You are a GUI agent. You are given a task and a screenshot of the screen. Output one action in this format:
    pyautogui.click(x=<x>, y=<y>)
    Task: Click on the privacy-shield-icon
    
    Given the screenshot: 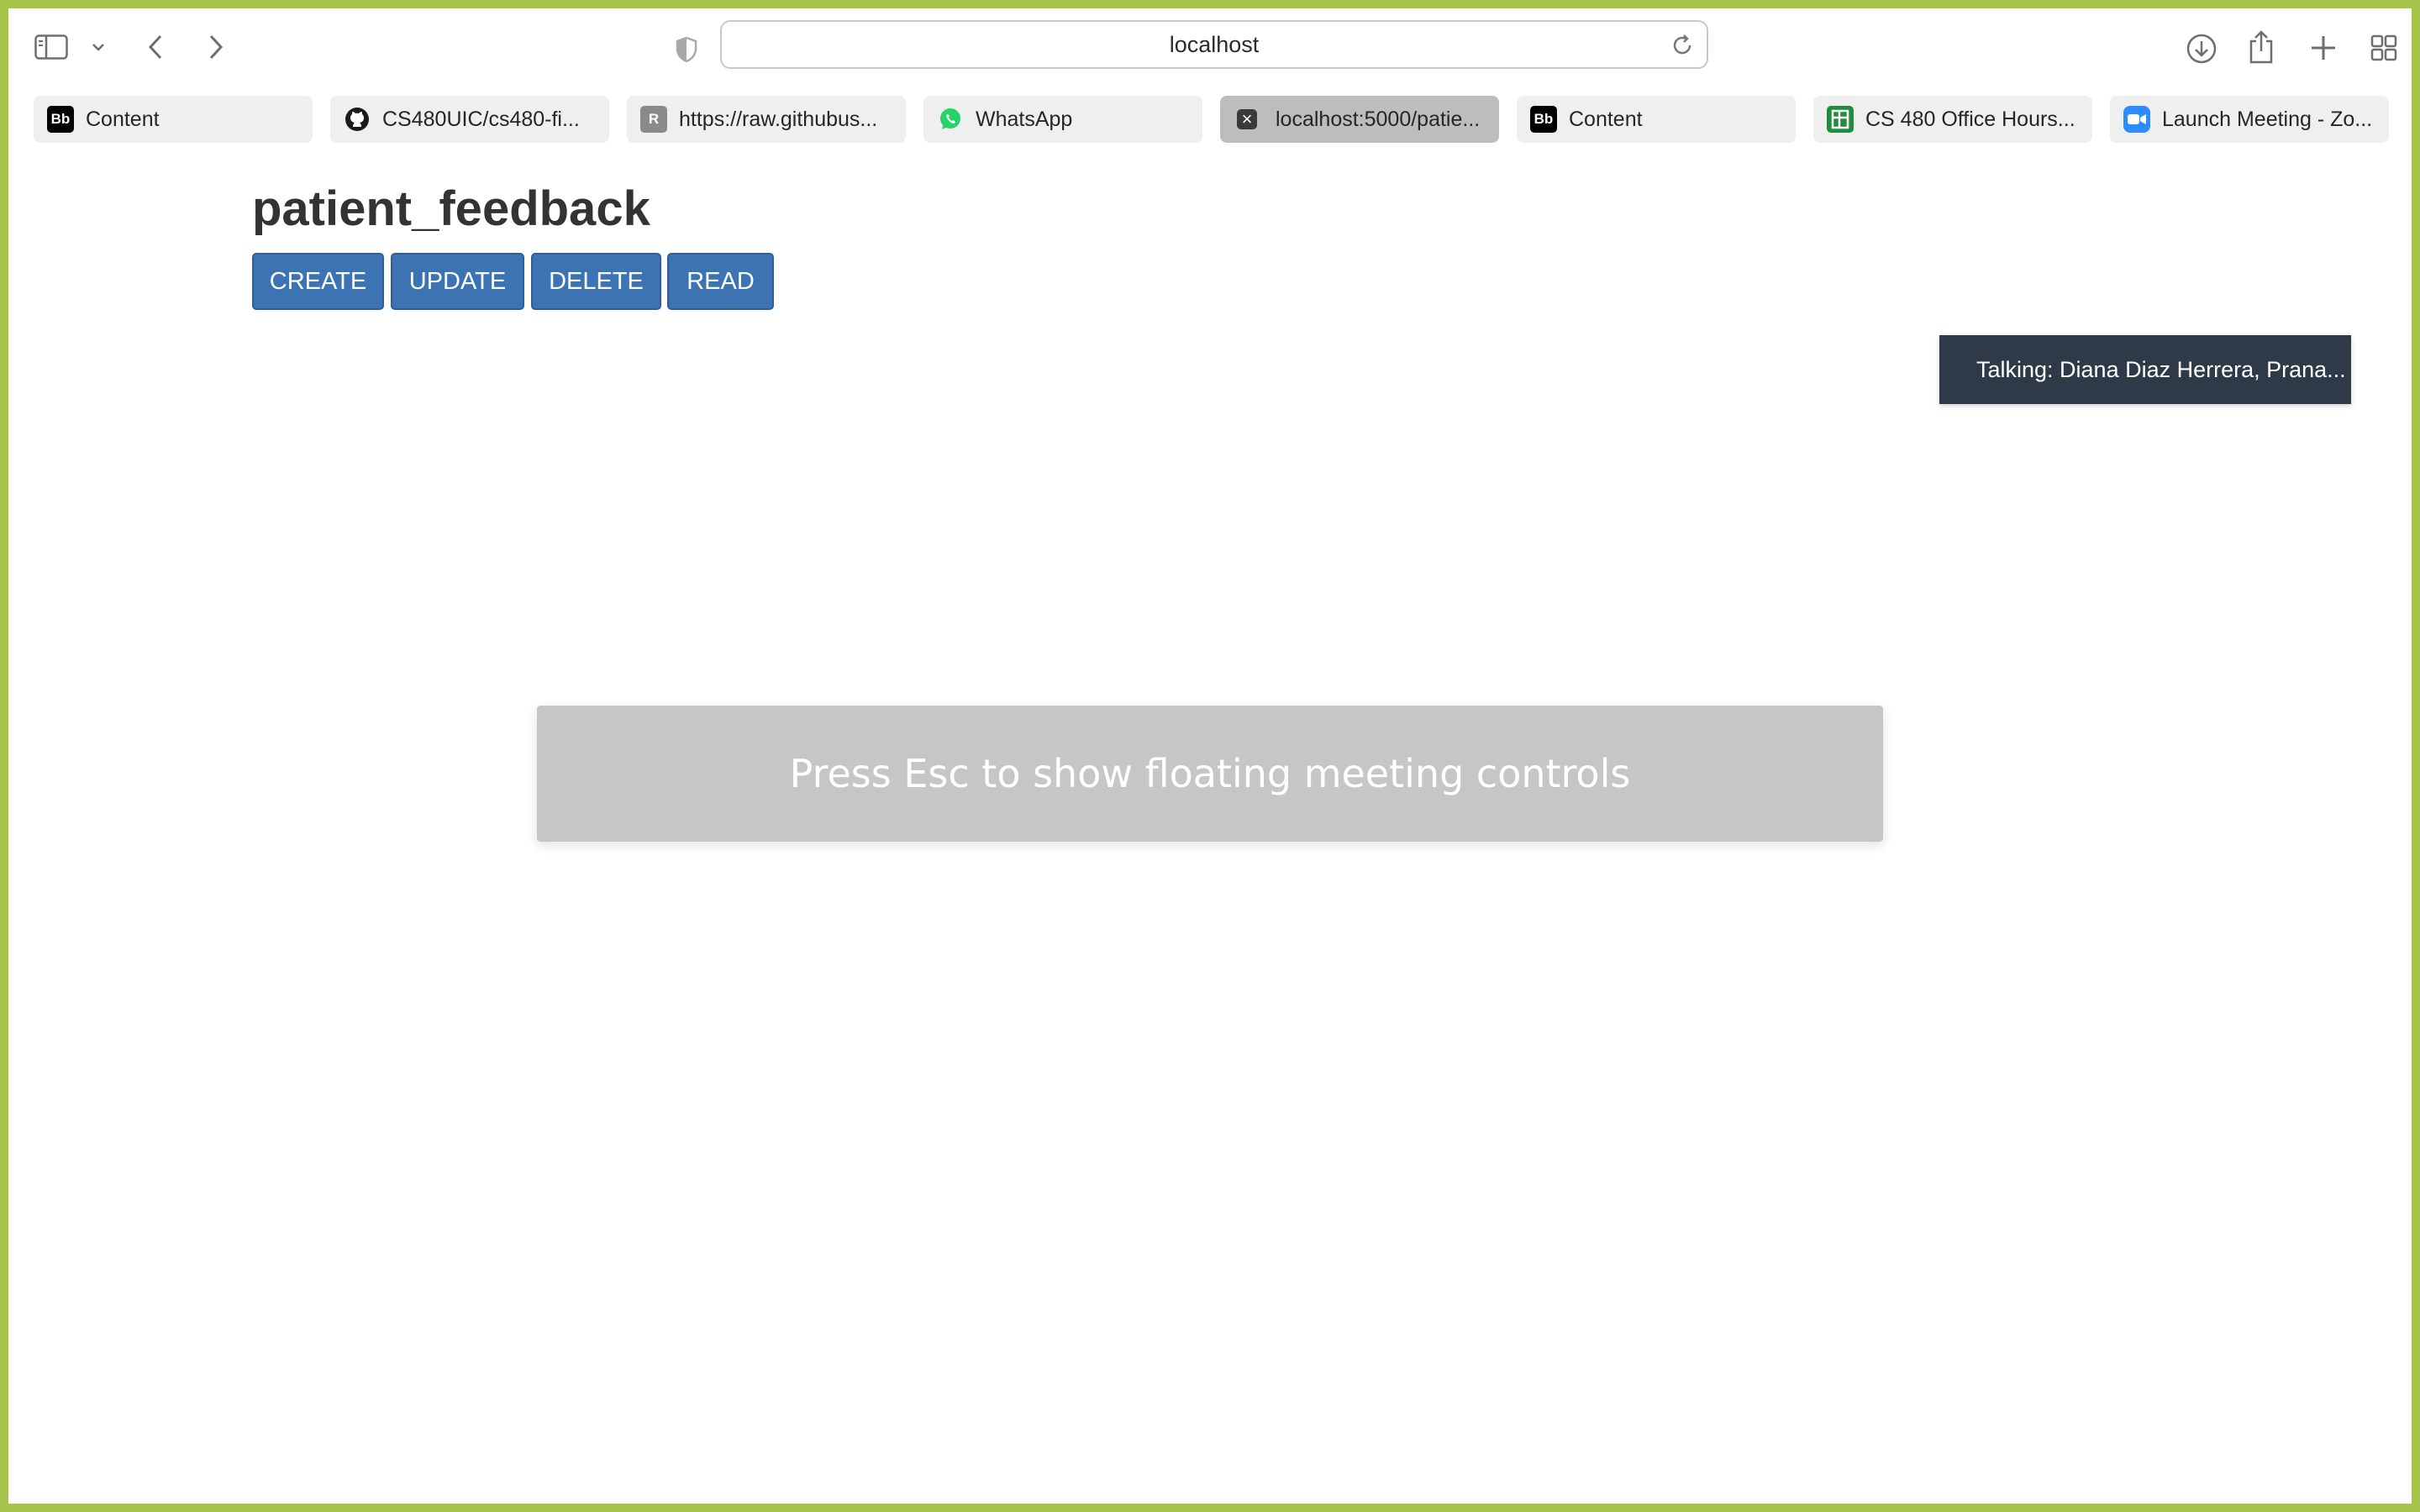 What is the action you would take?
    pyautogui.click(x=687, y=49)
    